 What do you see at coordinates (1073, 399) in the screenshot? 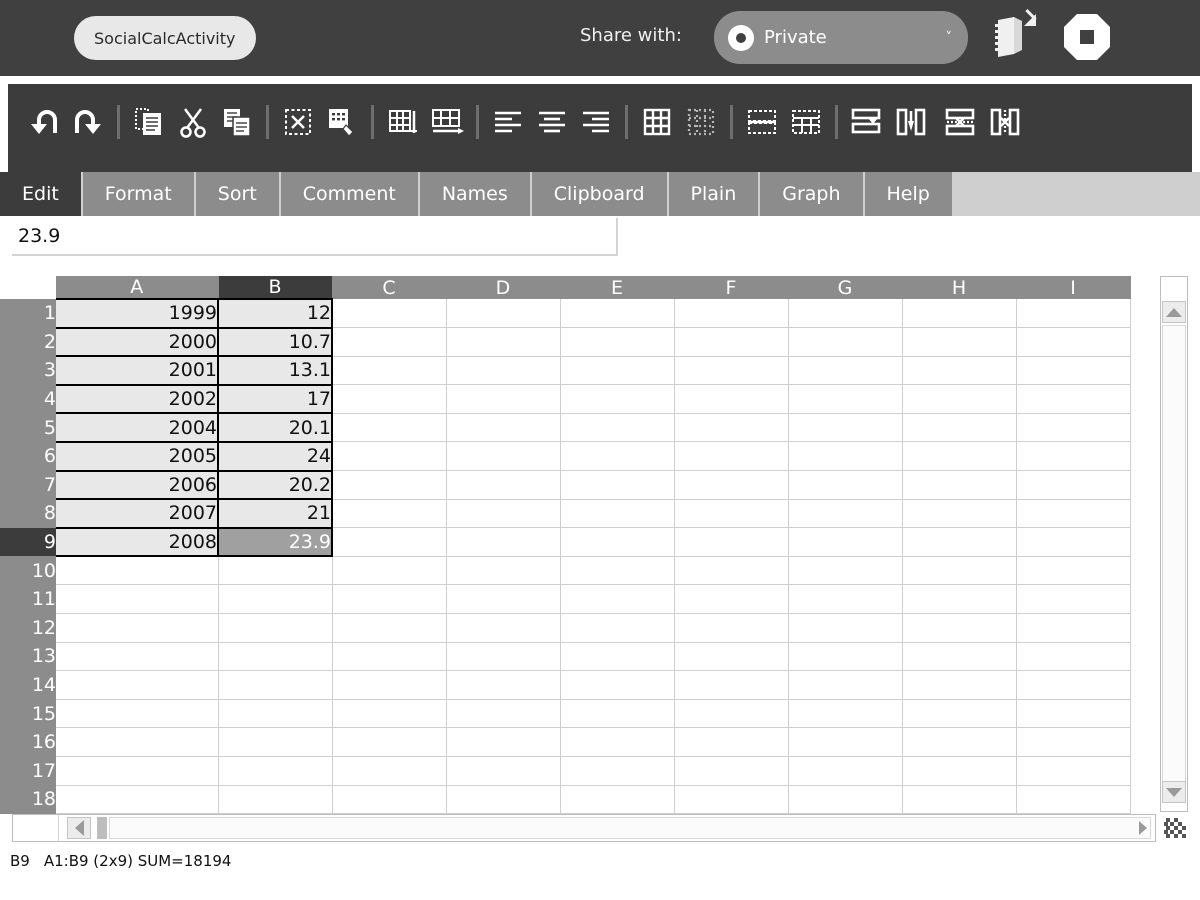
I see `cell-I4` at bounding box center [1073, 399].